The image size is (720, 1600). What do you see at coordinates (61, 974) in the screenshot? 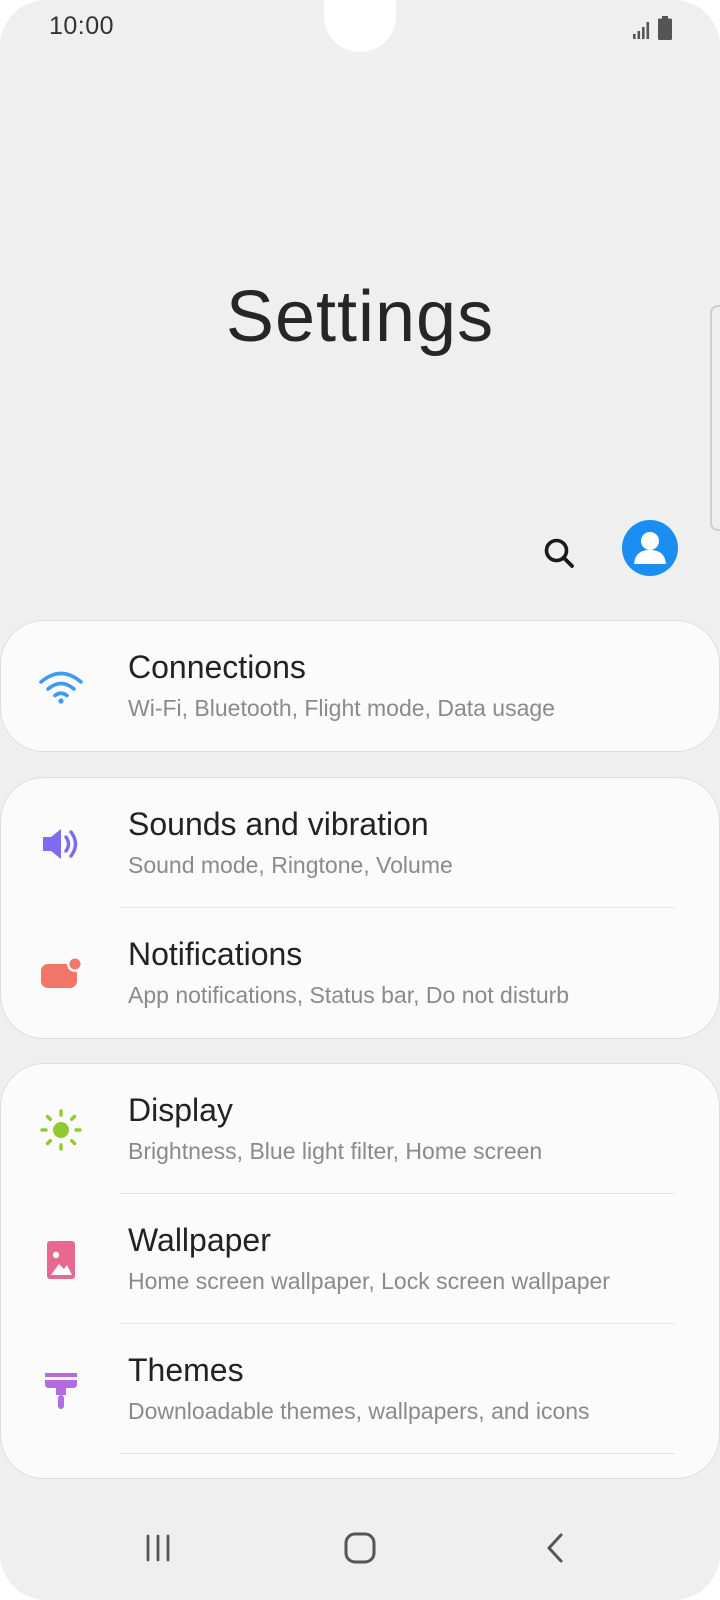
I see `notification-icon` at bounding box center [61, 974].